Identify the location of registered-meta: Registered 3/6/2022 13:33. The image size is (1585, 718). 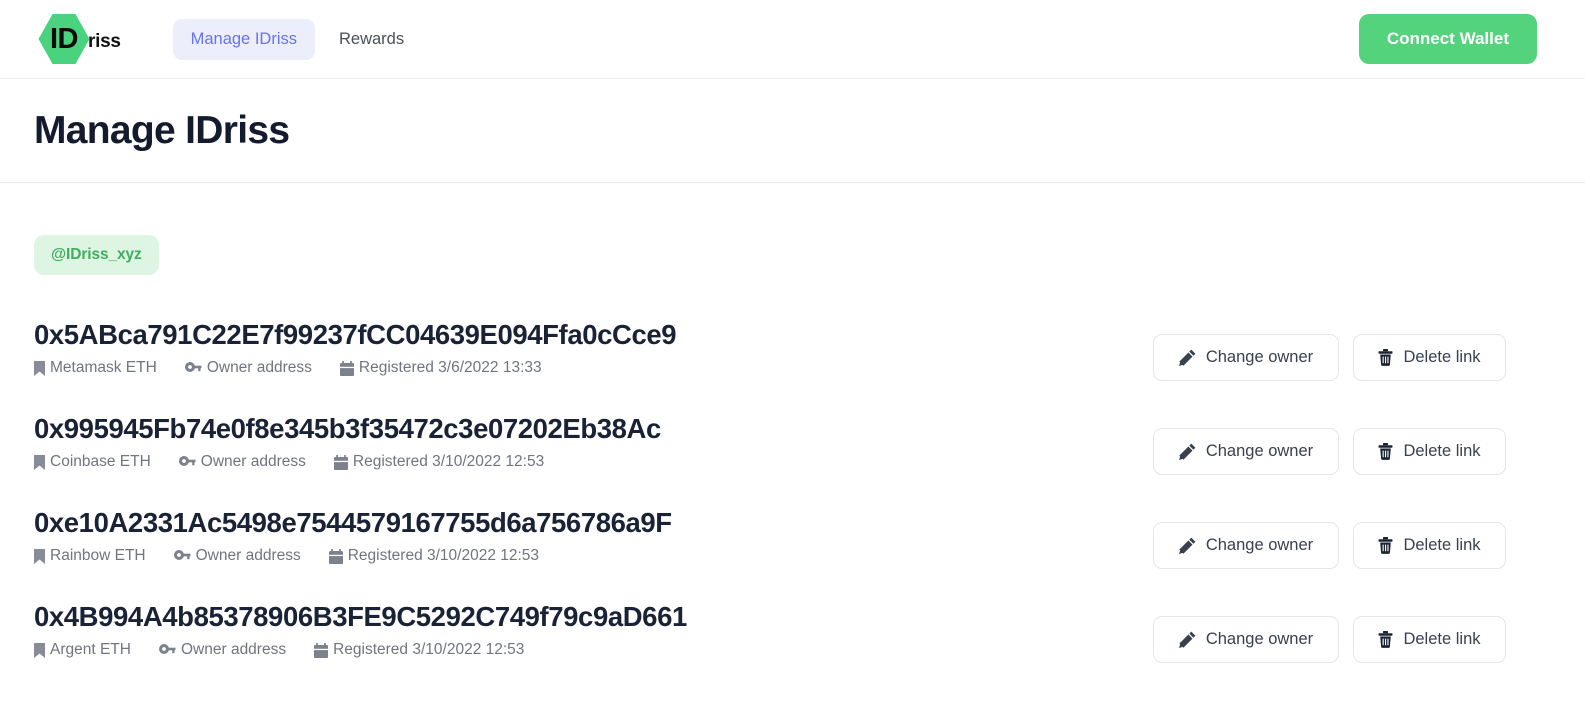
(440, 368).